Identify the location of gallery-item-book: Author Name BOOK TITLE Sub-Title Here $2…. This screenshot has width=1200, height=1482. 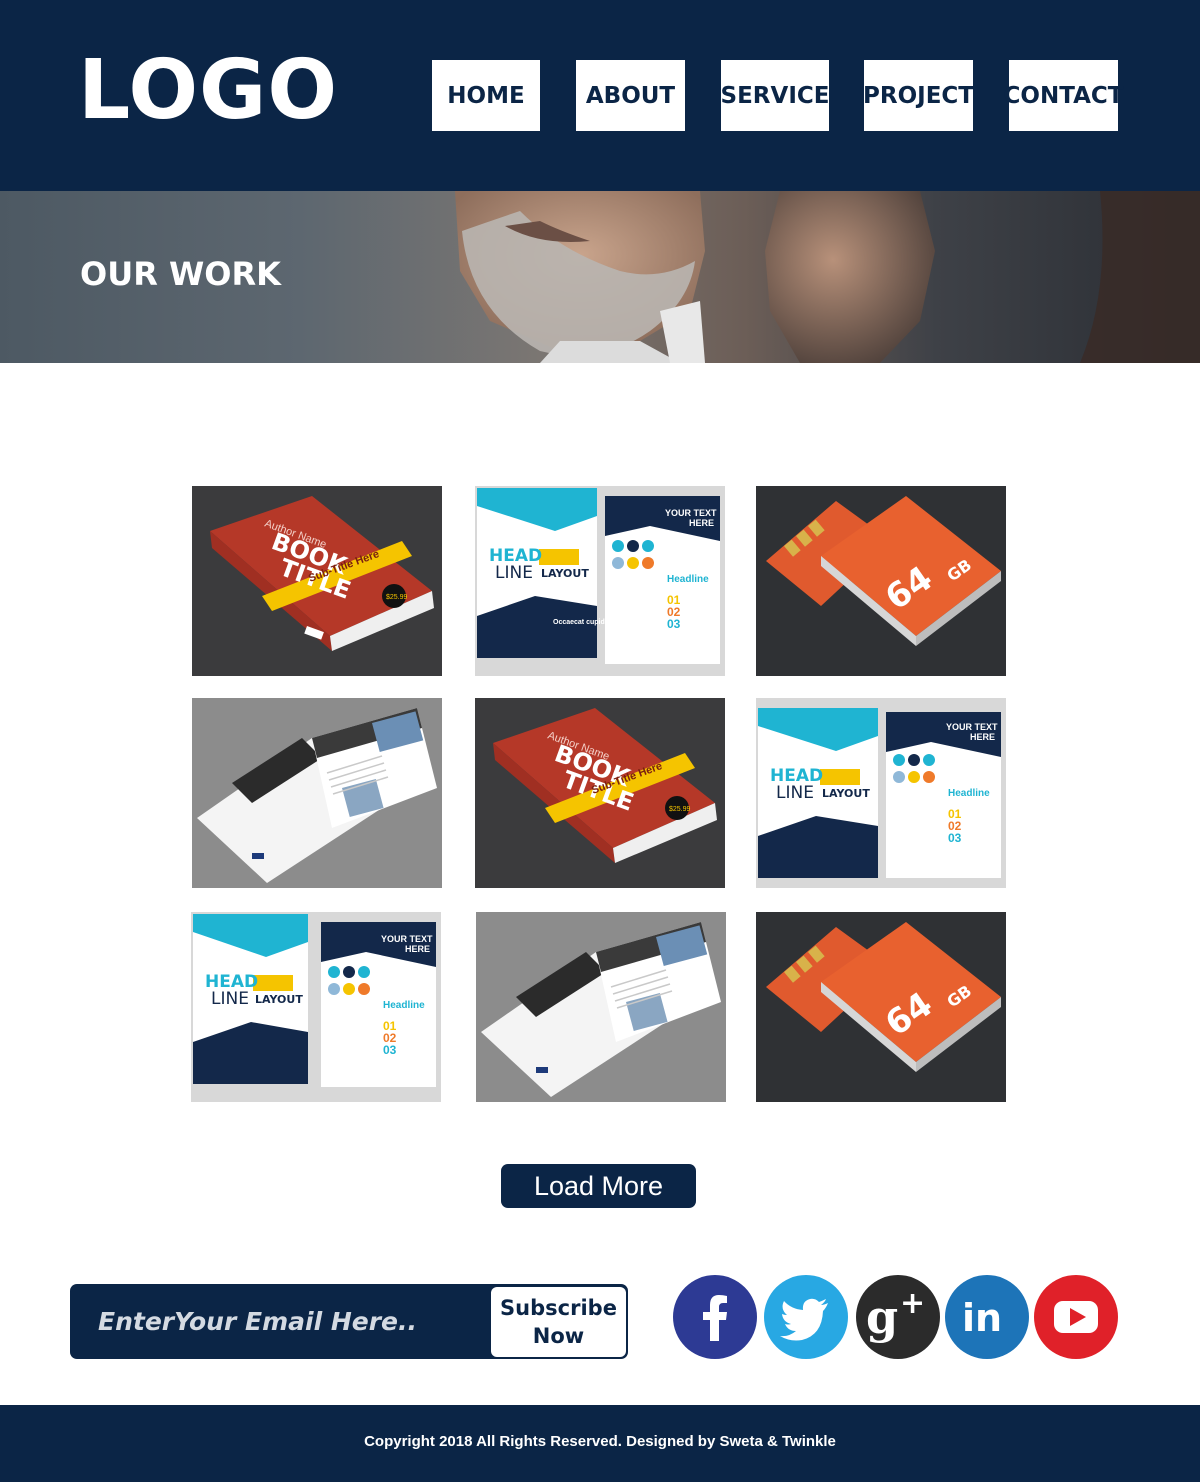
(317, 581).